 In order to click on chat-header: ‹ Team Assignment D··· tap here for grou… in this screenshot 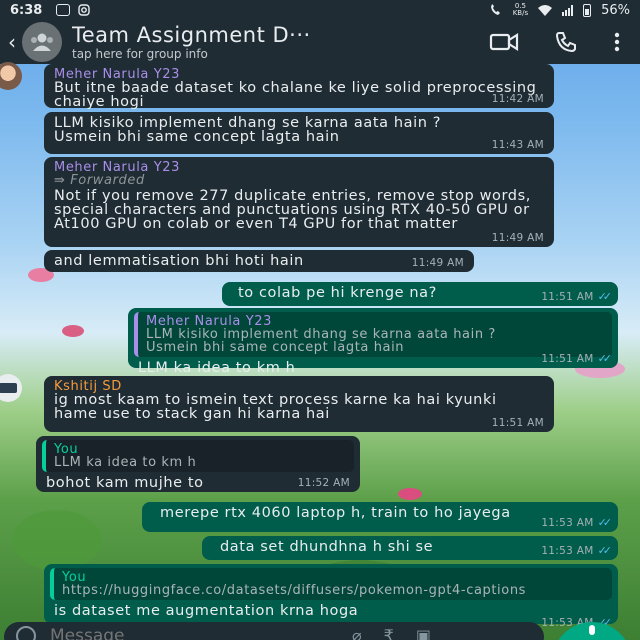, I will do `click(320, 42)`.